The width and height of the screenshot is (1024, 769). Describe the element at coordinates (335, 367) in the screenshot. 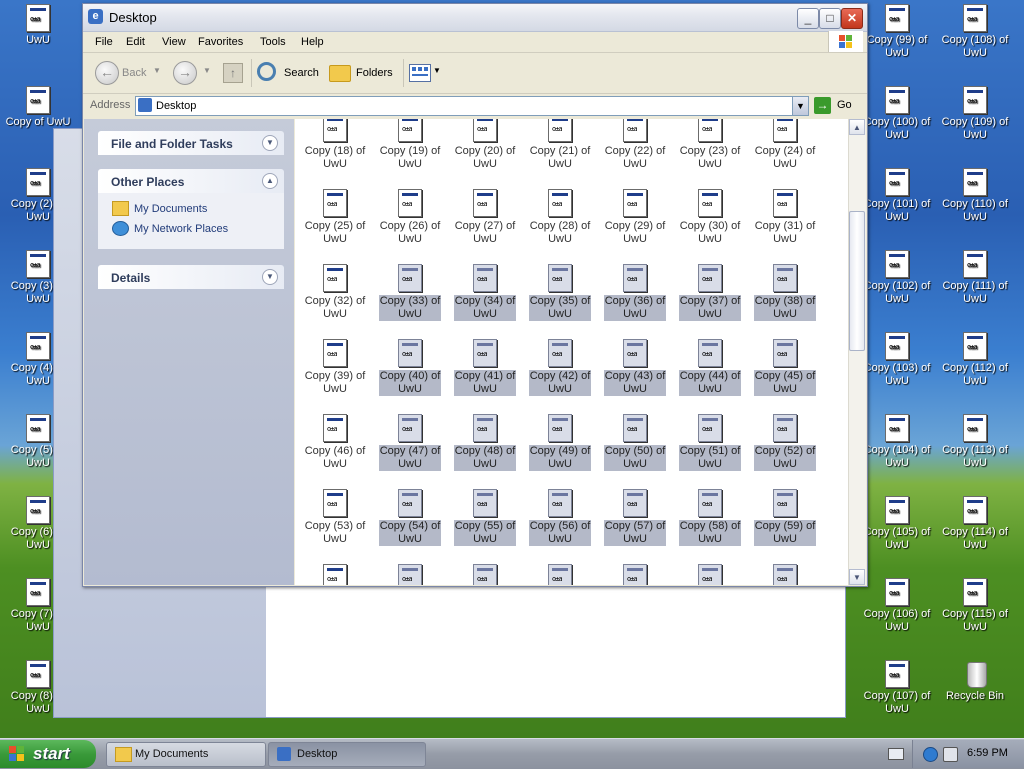

I see `file-item: Copy (39) ofUwU` at that location.